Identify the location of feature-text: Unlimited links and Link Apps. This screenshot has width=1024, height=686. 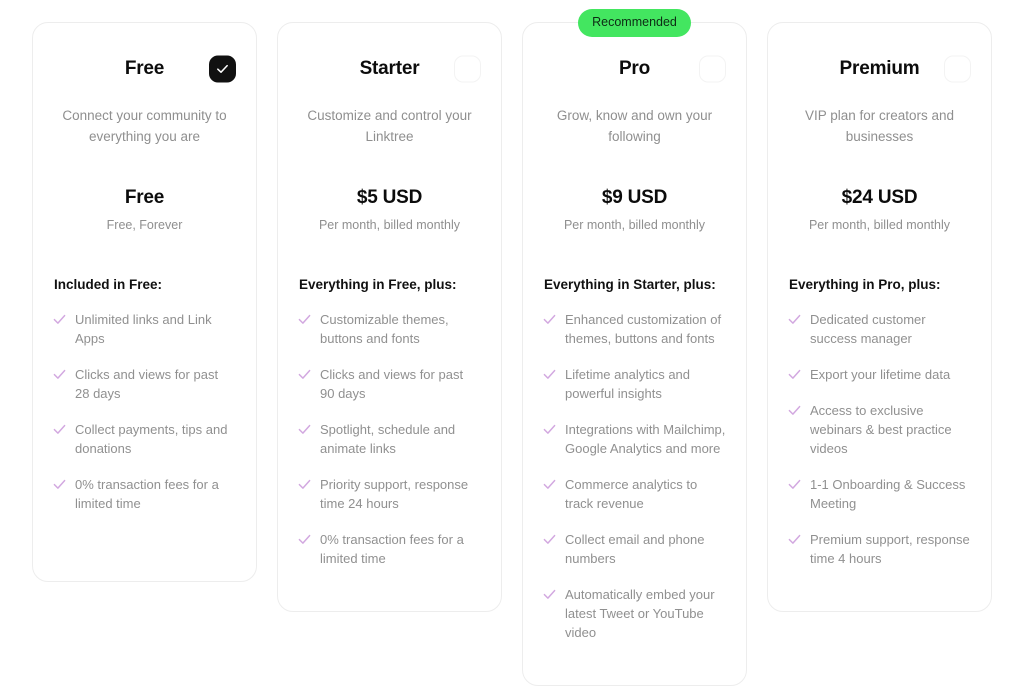
(143, 329).